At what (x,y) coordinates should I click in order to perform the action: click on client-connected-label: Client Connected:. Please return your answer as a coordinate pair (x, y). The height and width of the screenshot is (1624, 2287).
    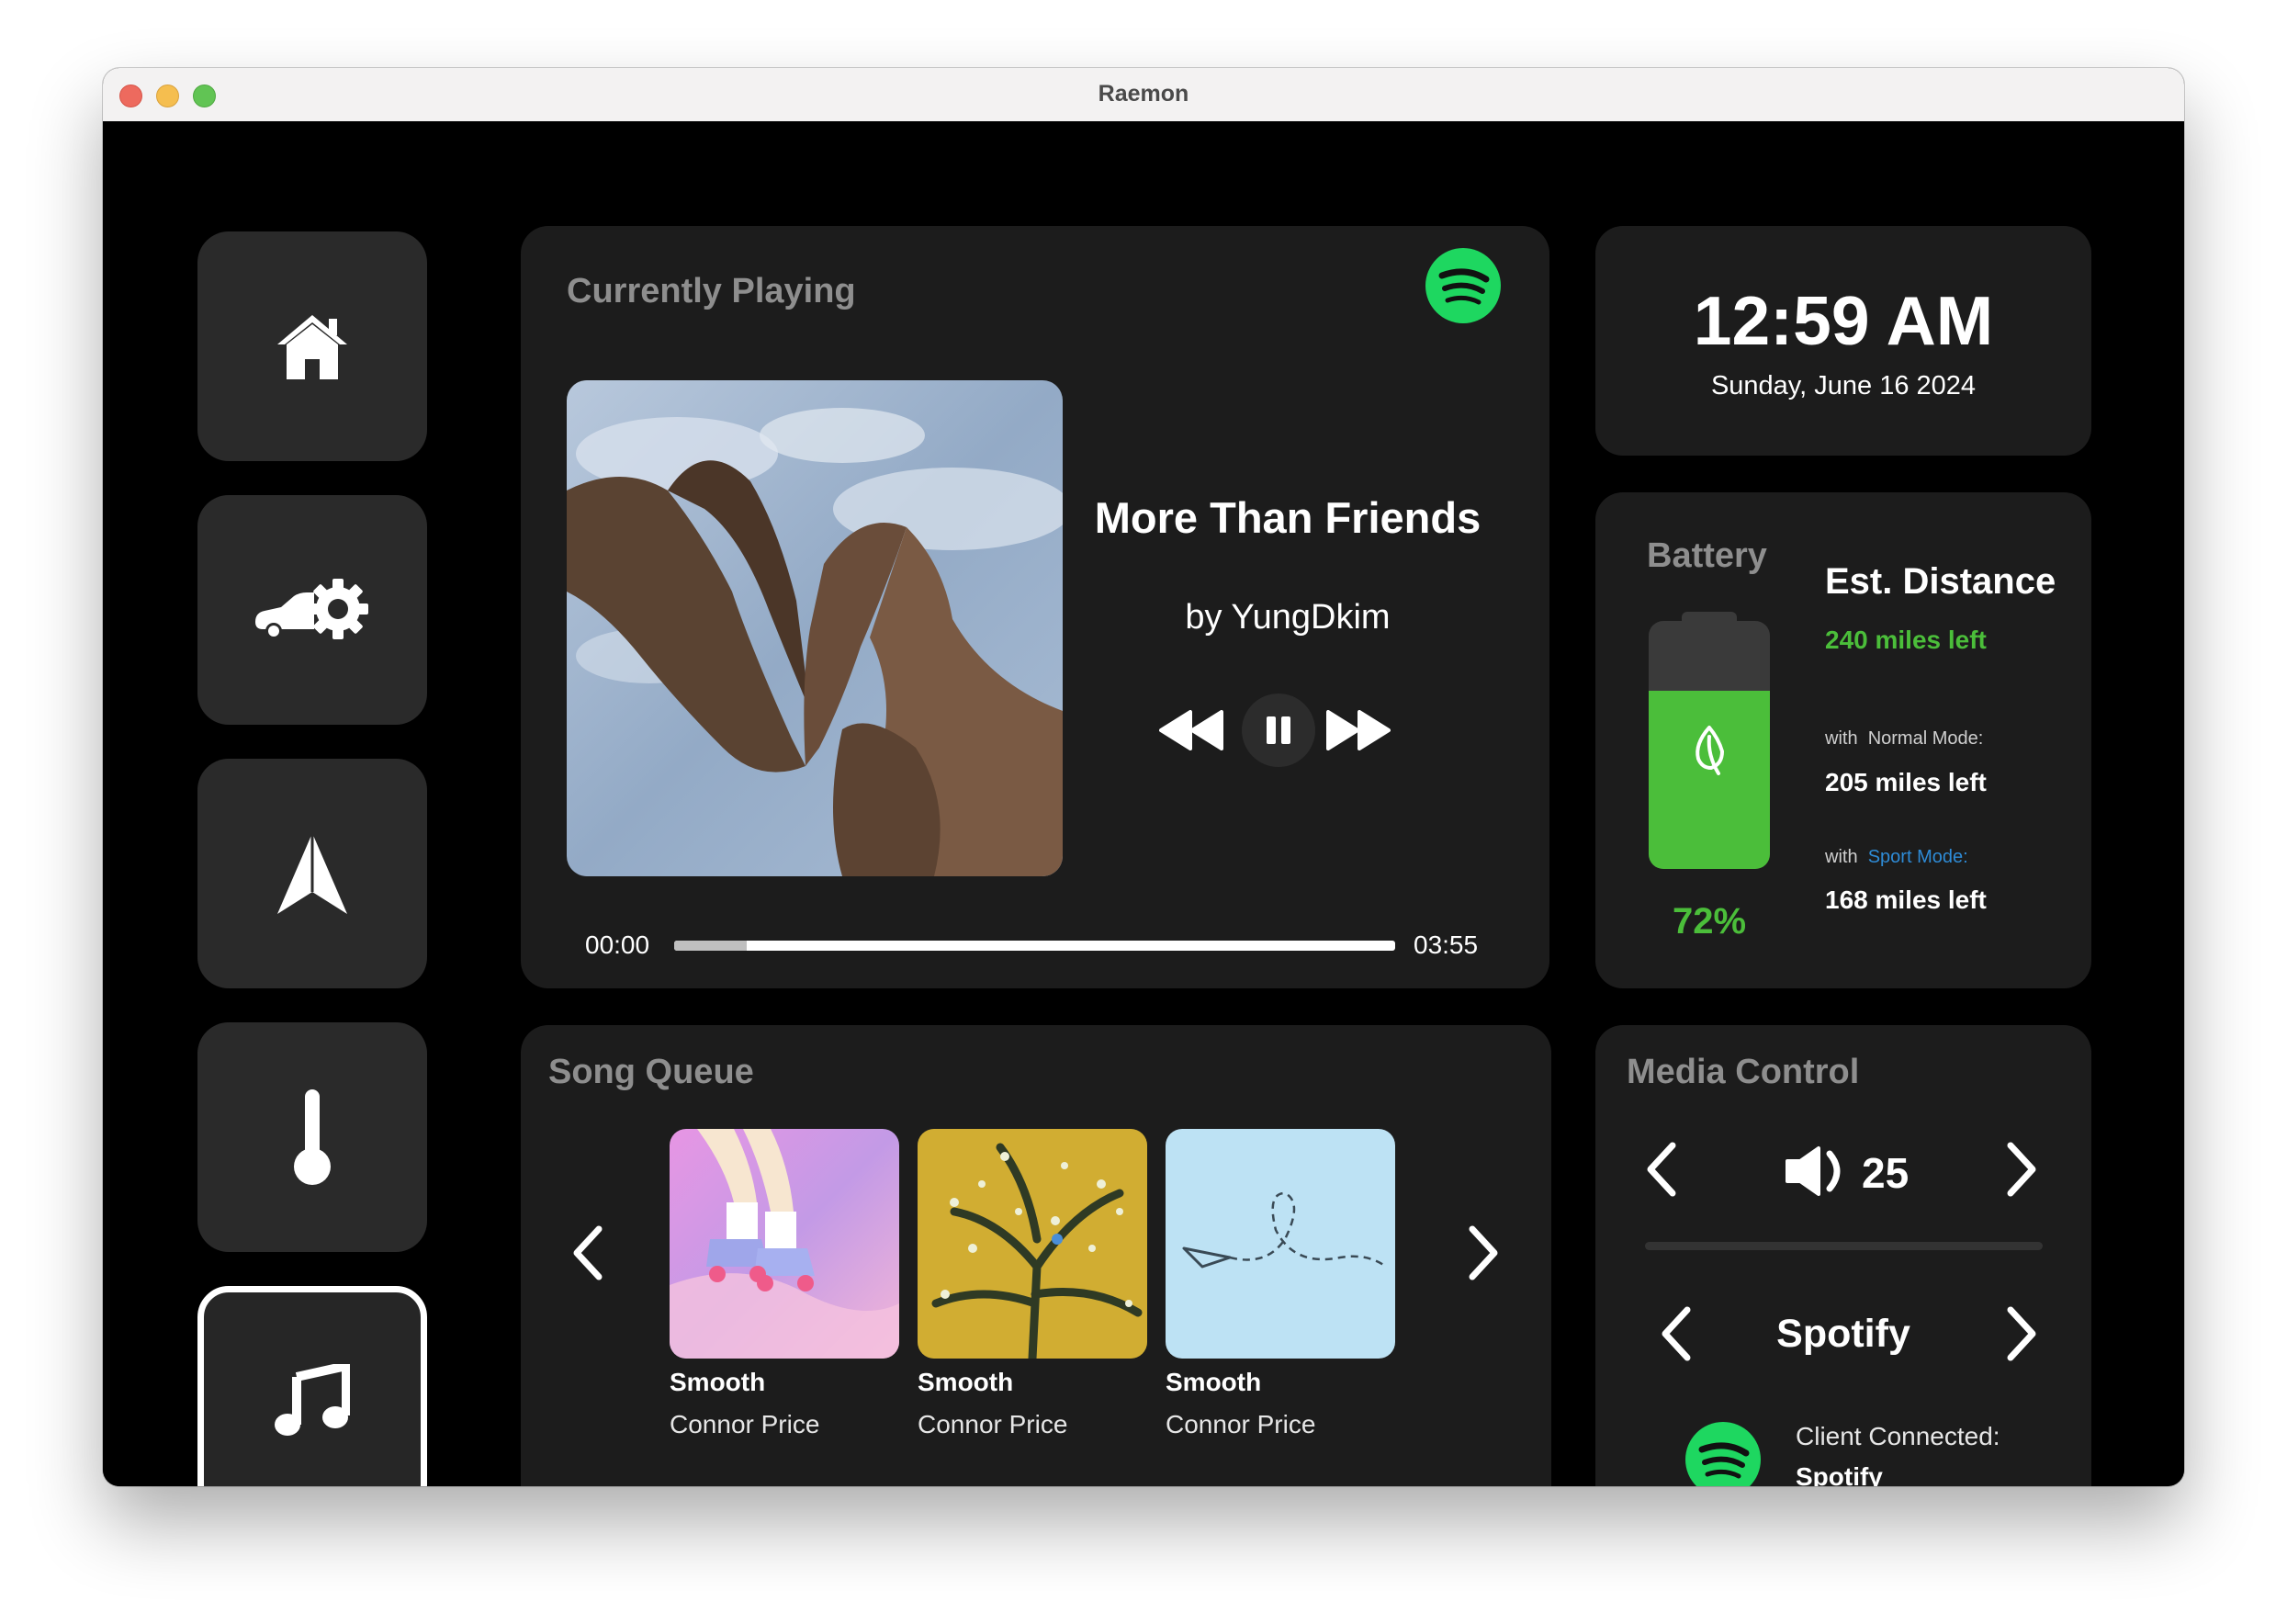
    Looking at the image, I should click on (1898, 1436).